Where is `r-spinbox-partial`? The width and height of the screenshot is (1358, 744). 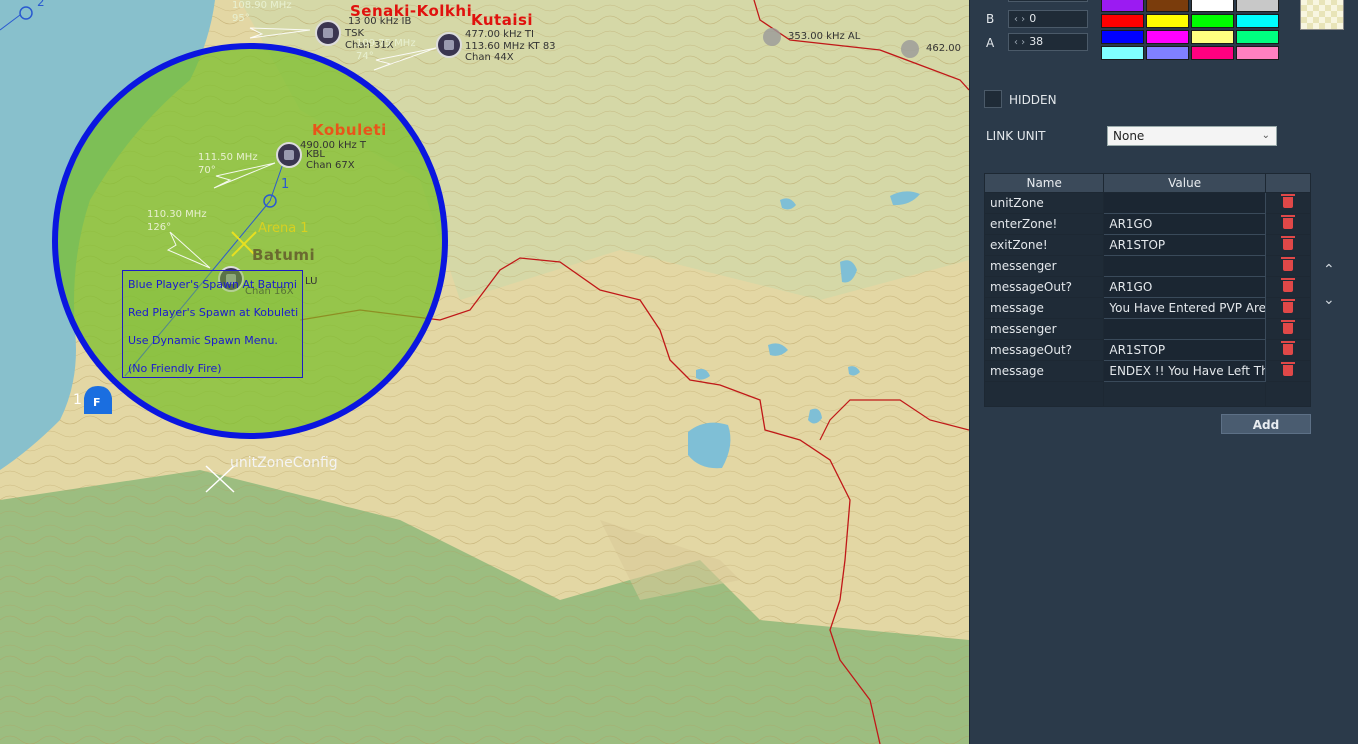
r-spinbox-partial is located at coordinates (1048, 1).